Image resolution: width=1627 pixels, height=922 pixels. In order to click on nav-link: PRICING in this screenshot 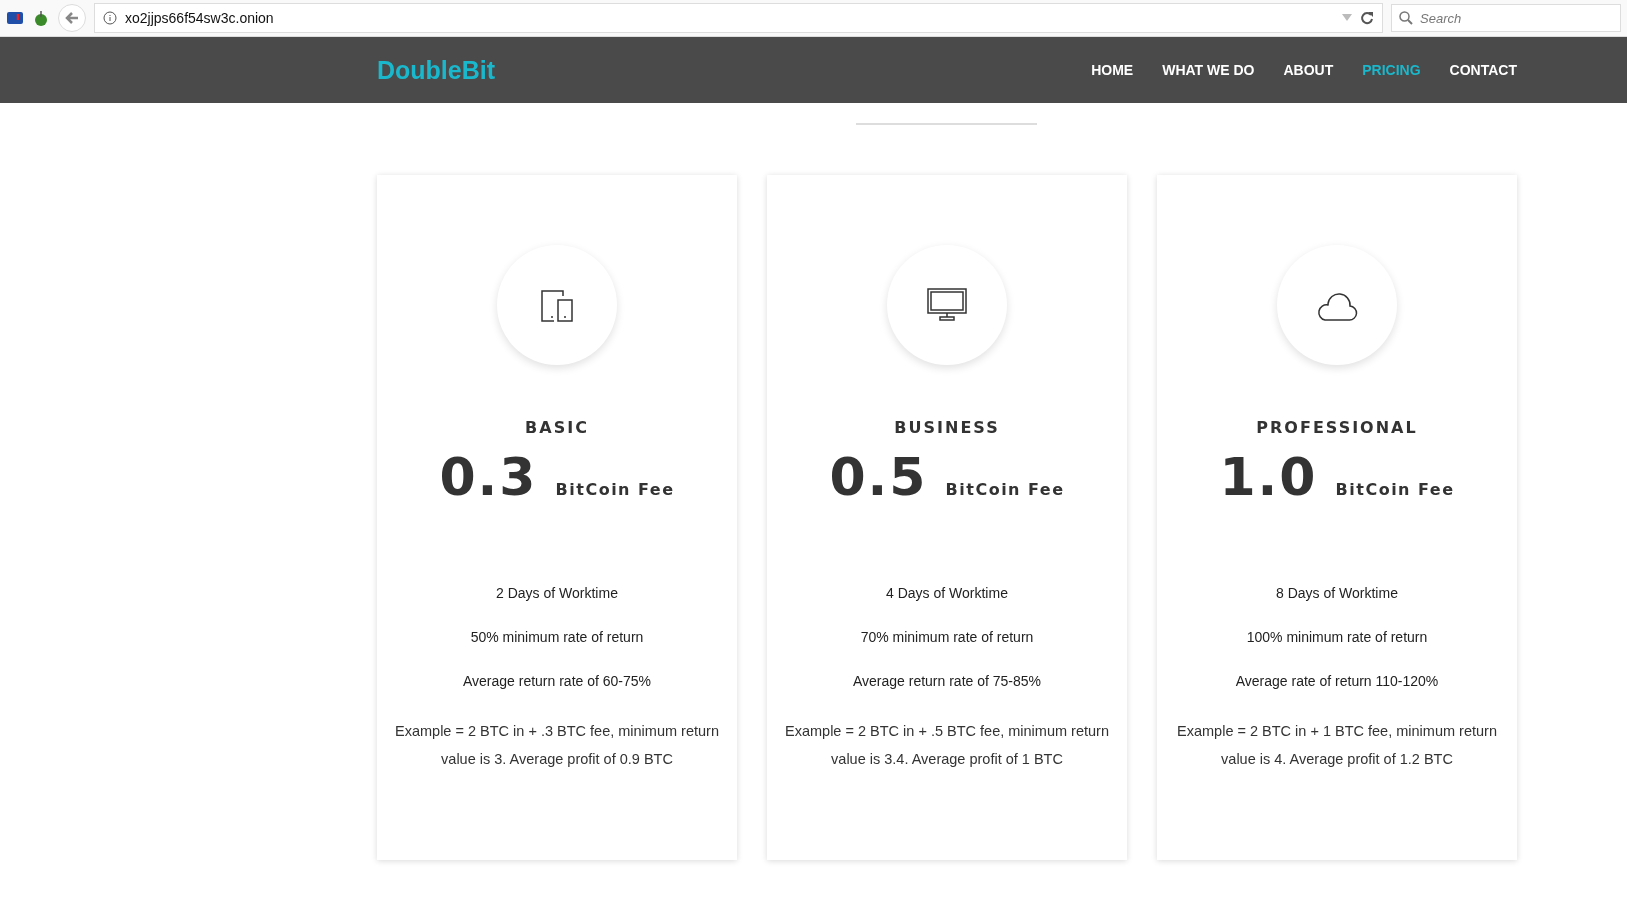, I will do `click(1391, 70)`.